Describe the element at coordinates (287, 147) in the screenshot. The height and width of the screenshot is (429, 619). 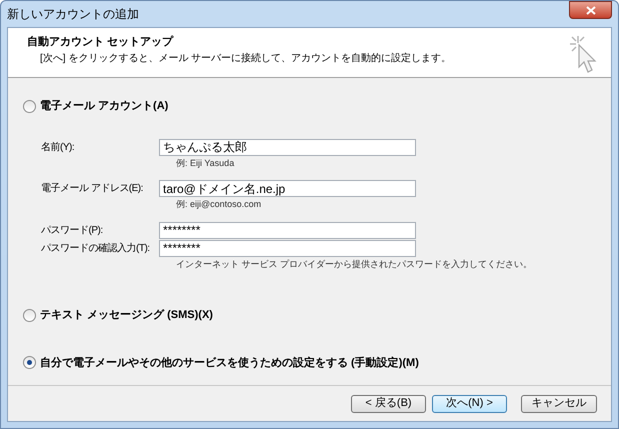
I see `text-field: ちゃんぷる太郎` at that location.